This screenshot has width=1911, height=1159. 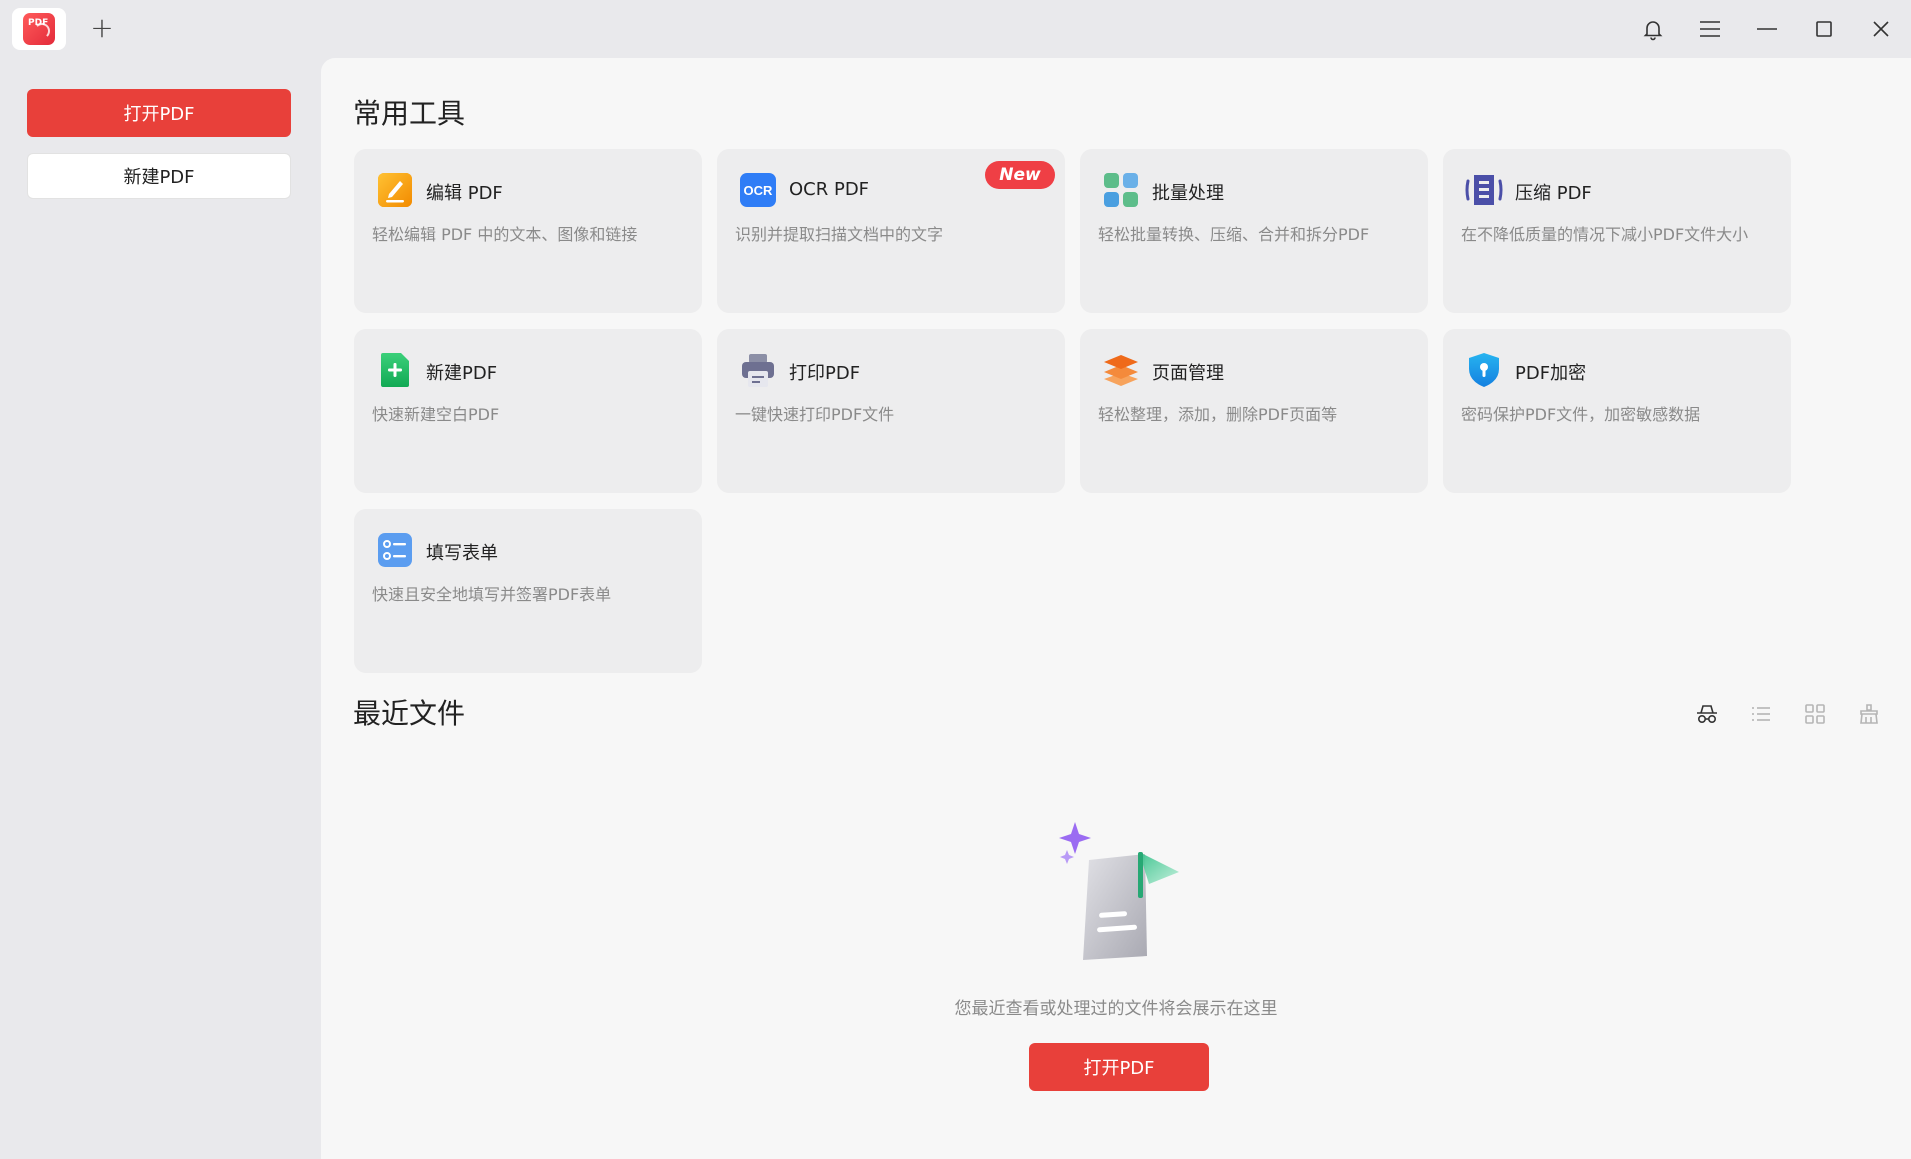 I want to click on list-view-button, so click(x=1761, y=714).